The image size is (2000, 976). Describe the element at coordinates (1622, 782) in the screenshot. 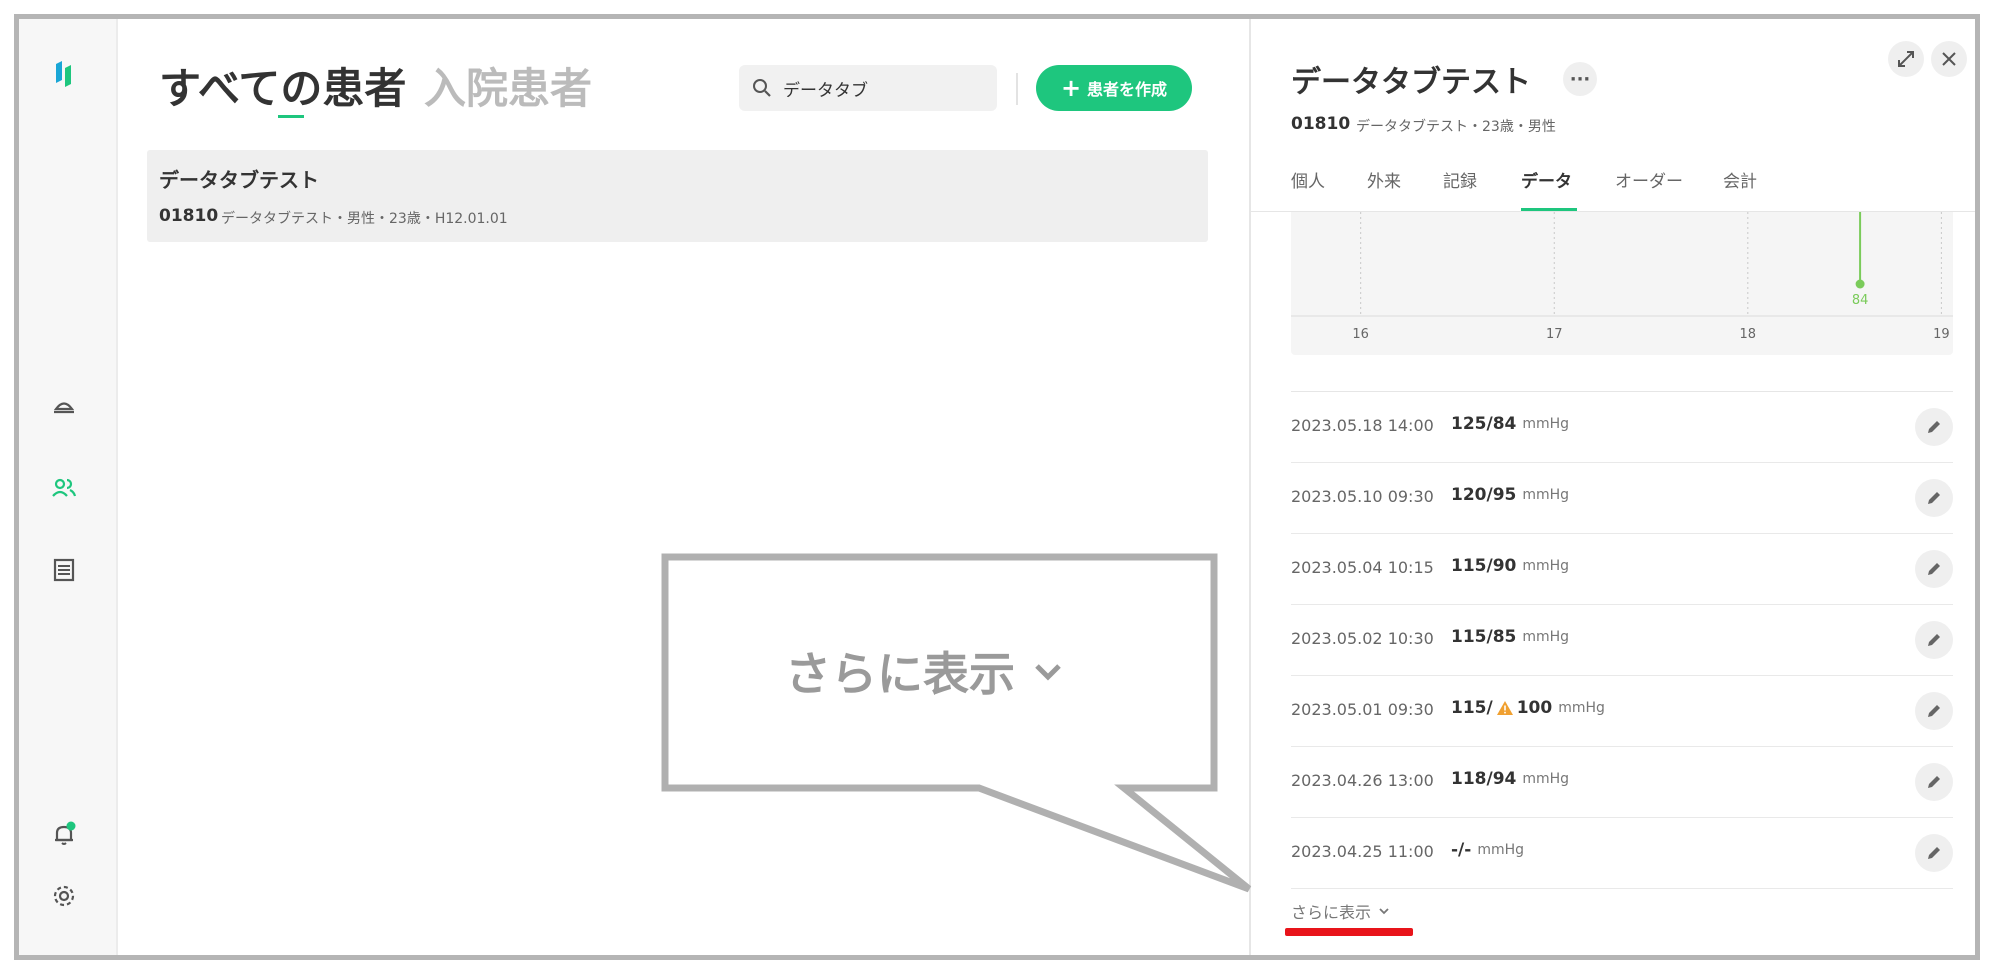

I see `record-row: 2023.04.26 13:00 118/94 mmHg` at that location.